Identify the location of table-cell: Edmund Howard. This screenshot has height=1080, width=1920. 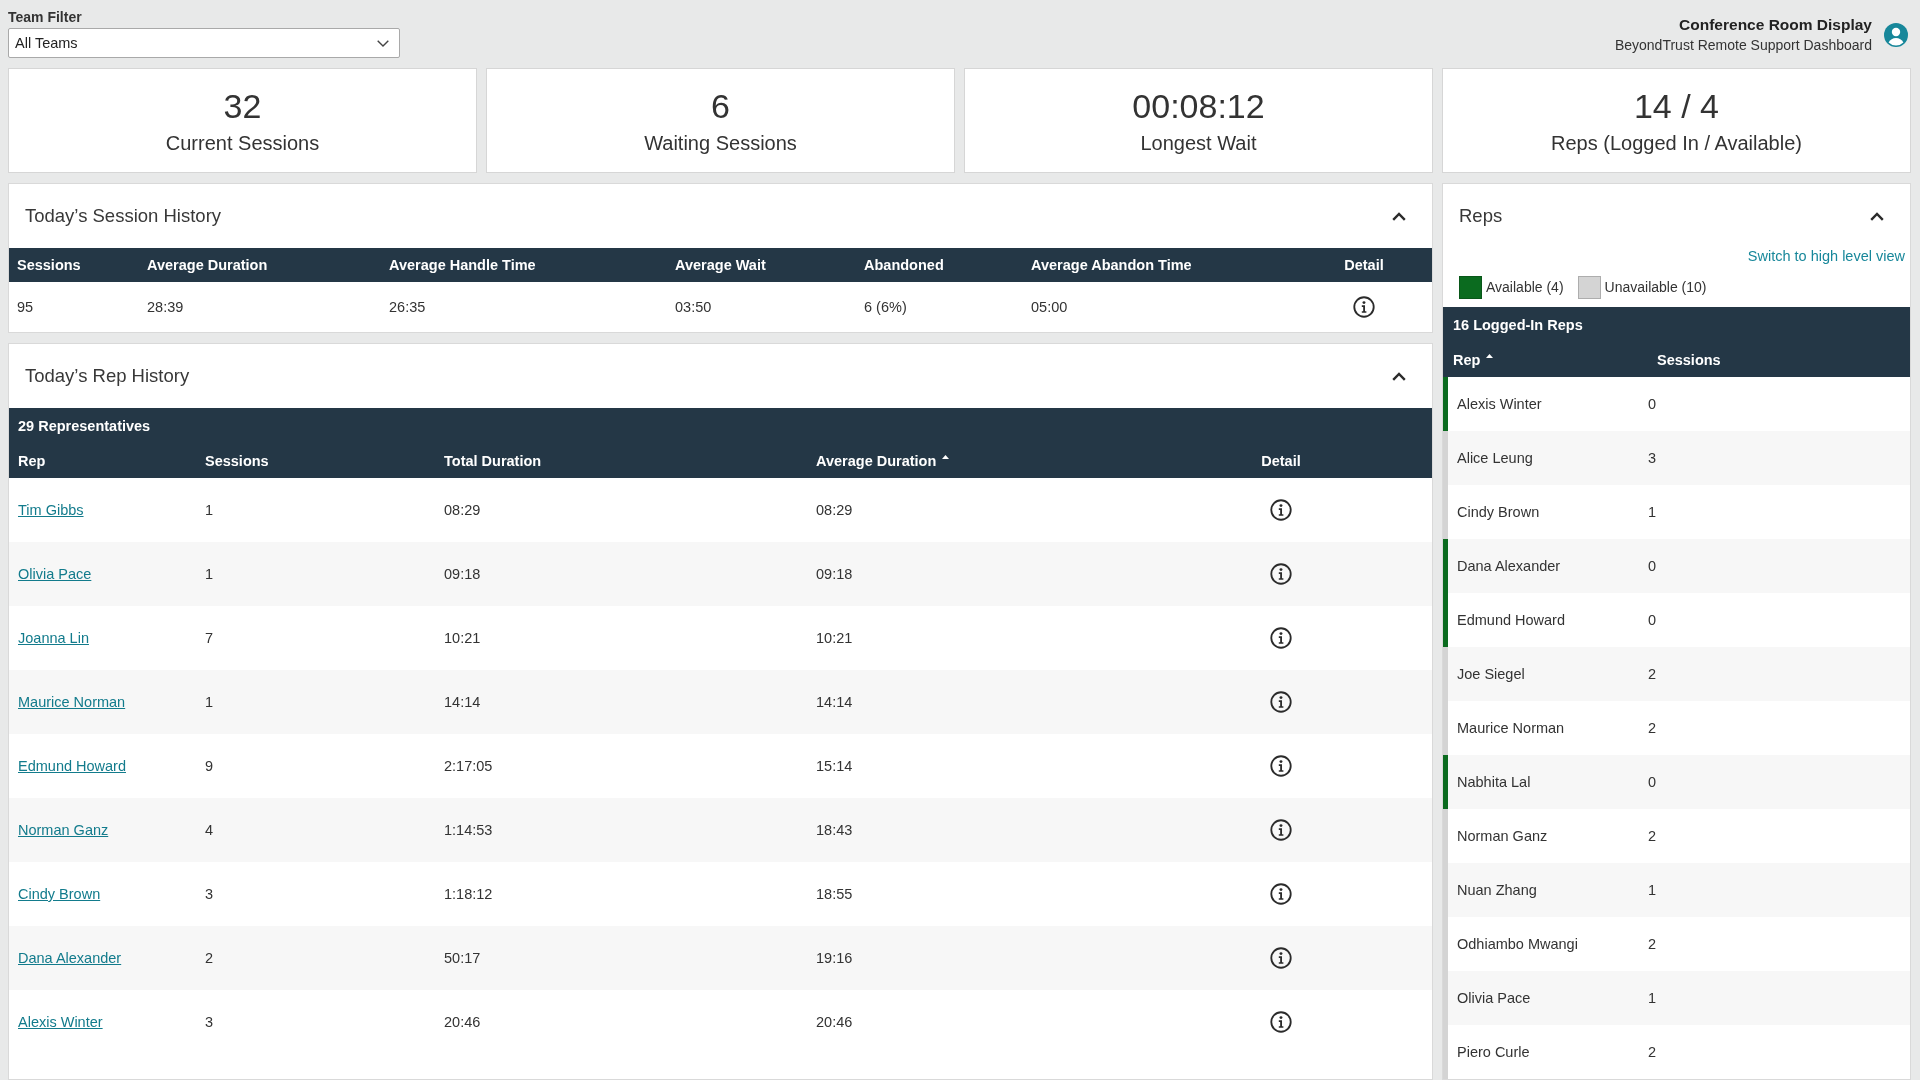
(1511, 620).